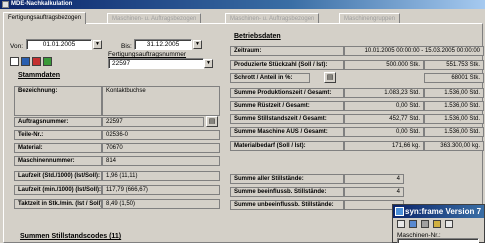 Image resolution: width=485 pixels, height=243 pixels. I want to click on tab-fertigungsauftragsbezogen: Fertigungsauftragsbezogen, so click(45, 18).